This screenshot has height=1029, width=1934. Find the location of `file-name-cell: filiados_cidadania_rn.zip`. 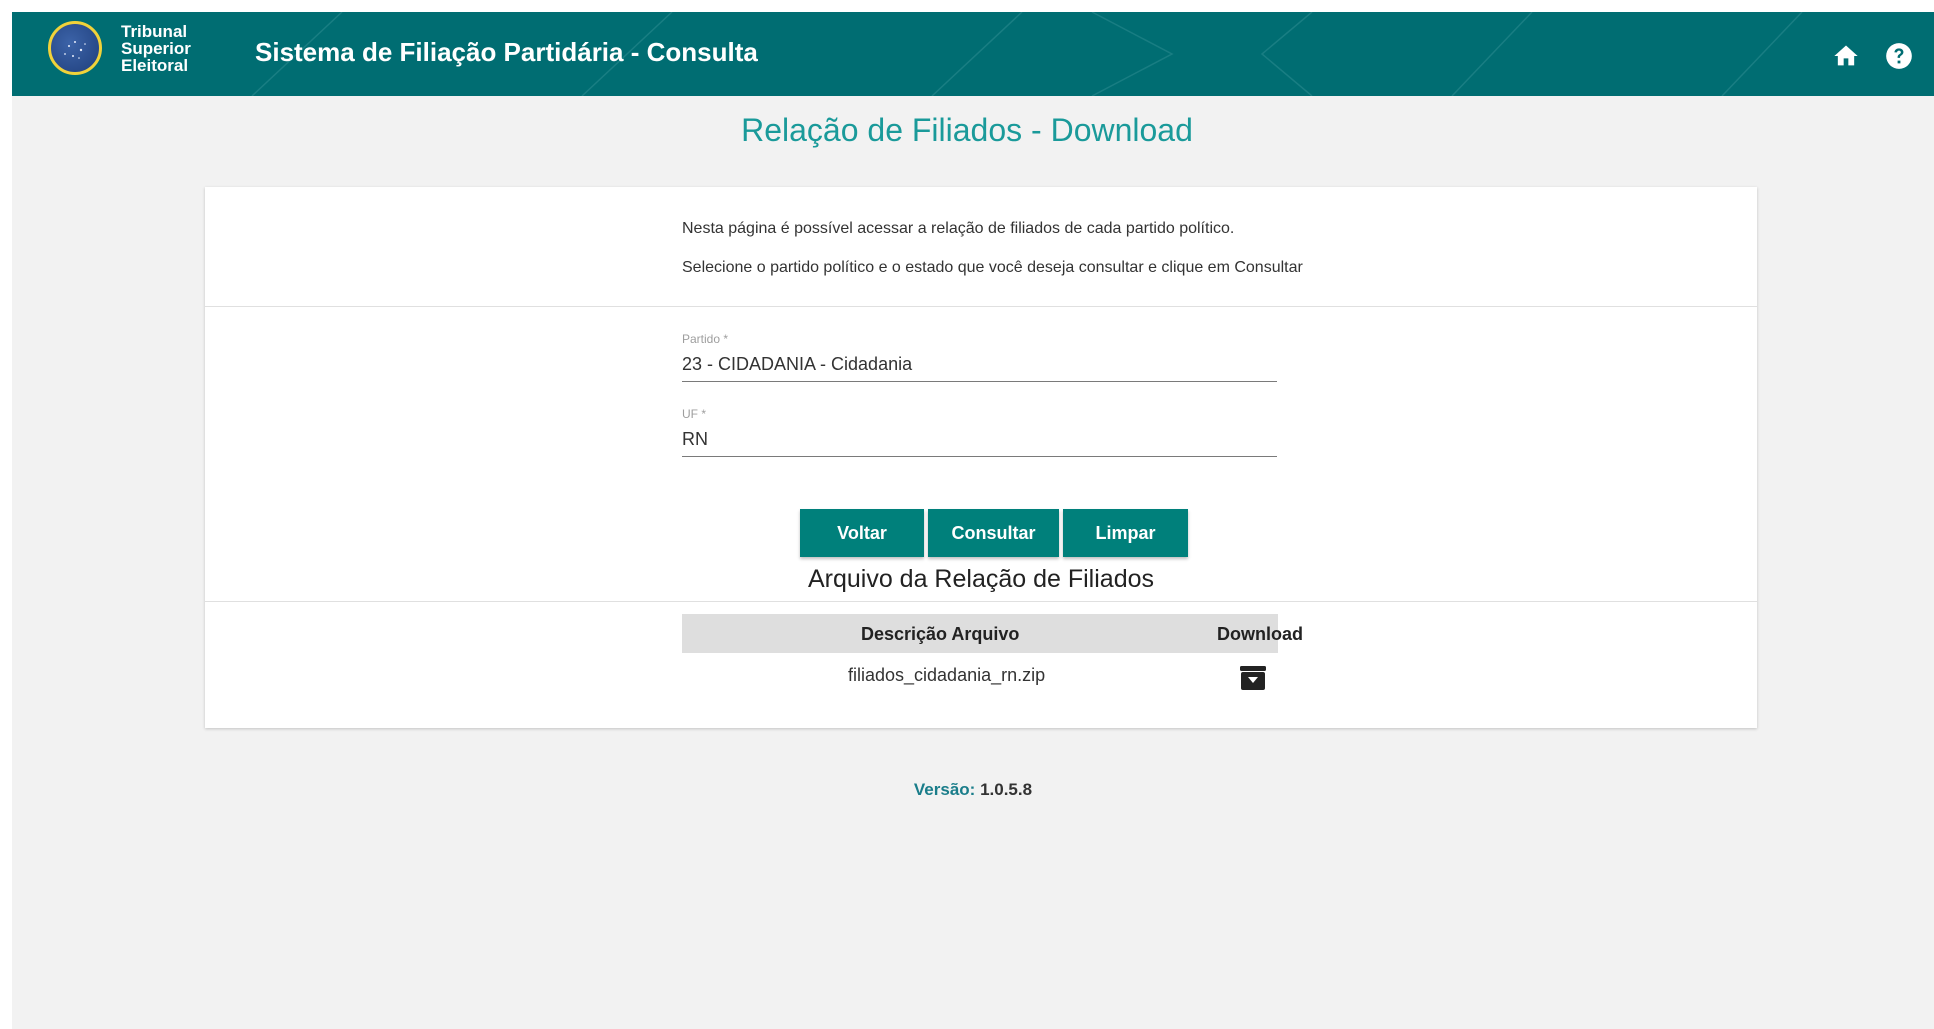

file-name-cell: filiados_cidadania_rn.zip is located at coordinates (947, 675).